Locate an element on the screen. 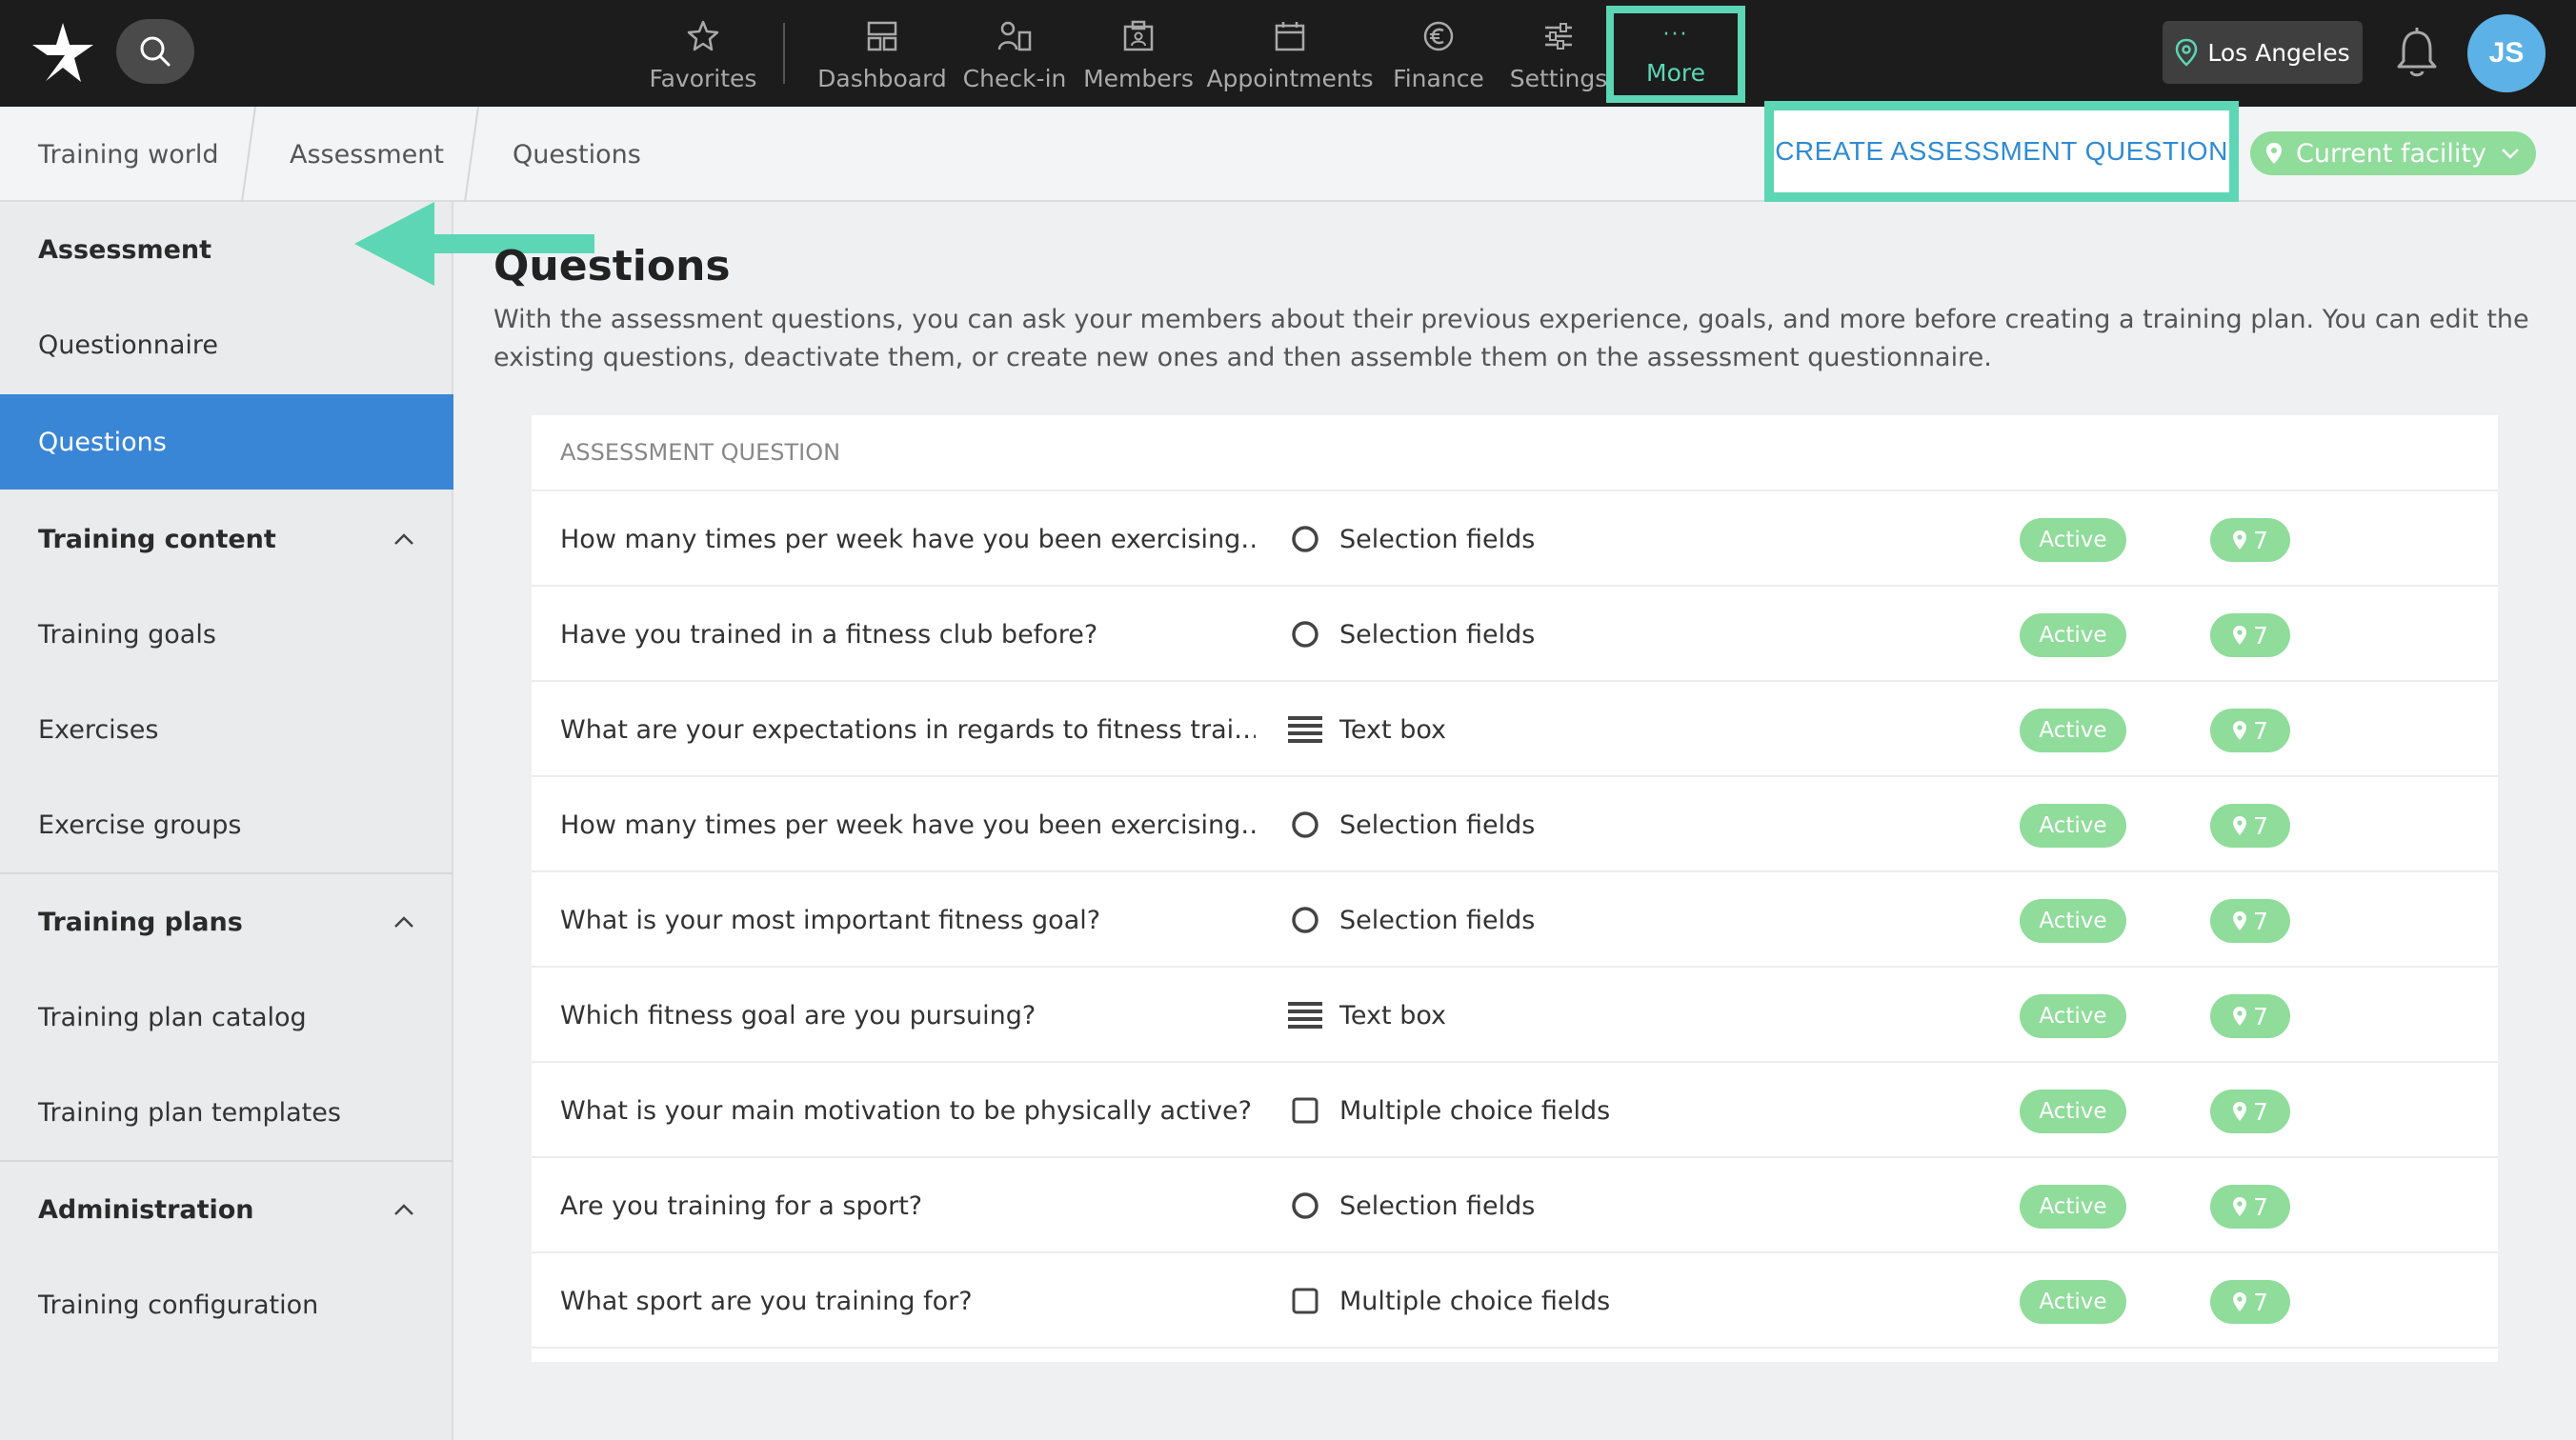  sidebar-item-label: Training configuration is located at coordinates (178, 1305).